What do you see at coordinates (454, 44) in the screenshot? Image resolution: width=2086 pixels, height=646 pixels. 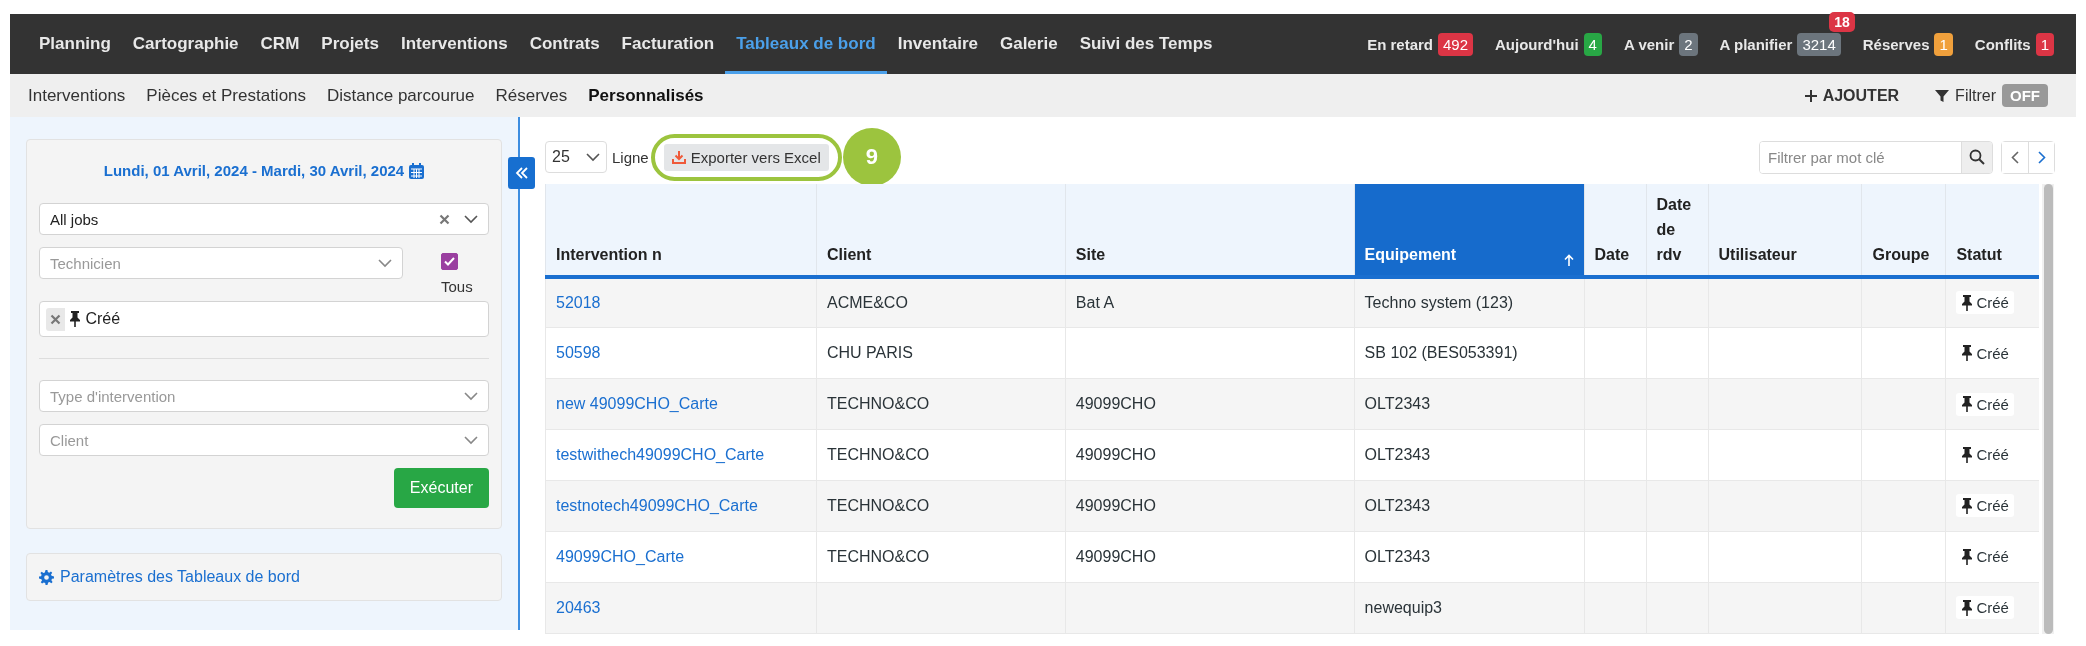 I see `nav-tab: Interventions` at bounding box center [454, 44].